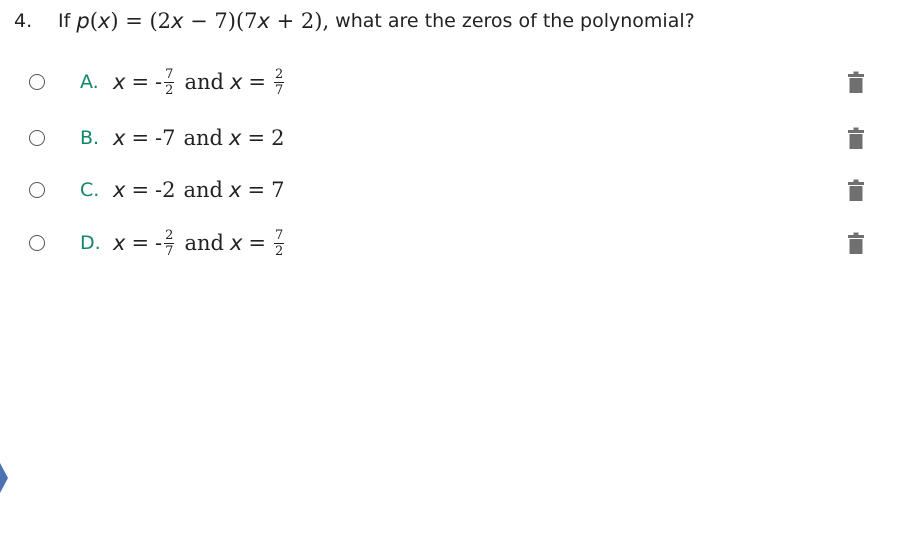 Image resolution: width=914 pixels, height=538 pixels. What do you see at coordinates (457, 243) in the screenshot?
I see `answer-choice-d: D. x = - 27 and x = 72` at bounding box center [457, 243].